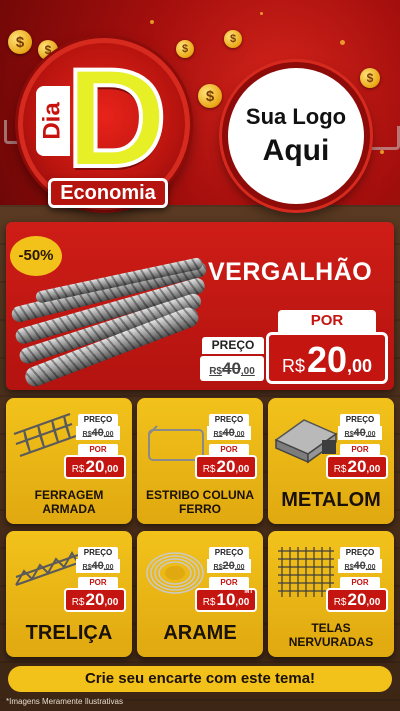 This screenshot has height=711, width=400. What do you see at coordinates (360, 366) in the screenshot?
I see `hero-new-dec: ,00` at bounding box center [360, 366].